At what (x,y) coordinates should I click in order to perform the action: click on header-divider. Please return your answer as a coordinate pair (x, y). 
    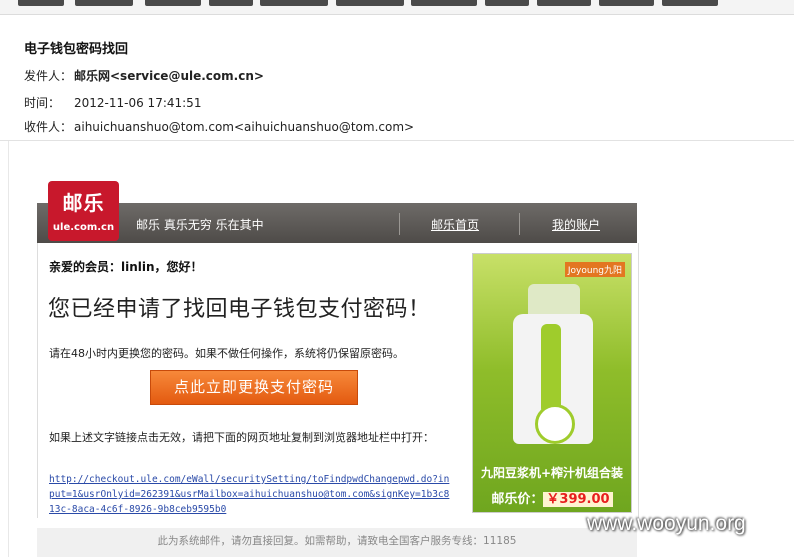
    Looking at the image, I should click on (397, 140).